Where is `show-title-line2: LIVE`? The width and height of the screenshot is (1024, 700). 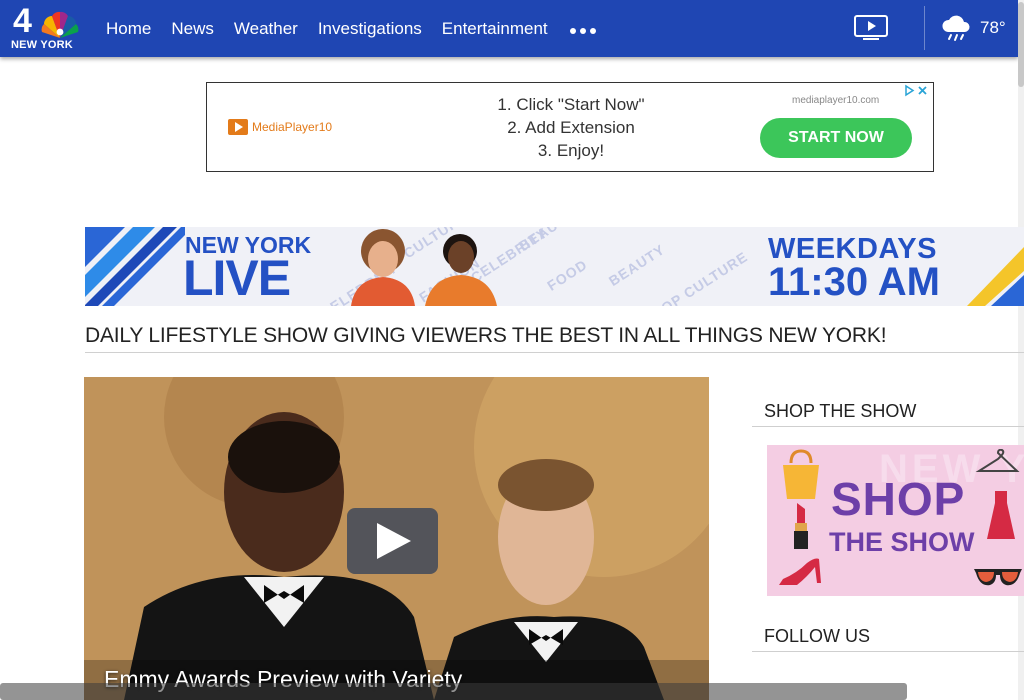 show-title-line2: LIVE is located at coordinates (237, 278).